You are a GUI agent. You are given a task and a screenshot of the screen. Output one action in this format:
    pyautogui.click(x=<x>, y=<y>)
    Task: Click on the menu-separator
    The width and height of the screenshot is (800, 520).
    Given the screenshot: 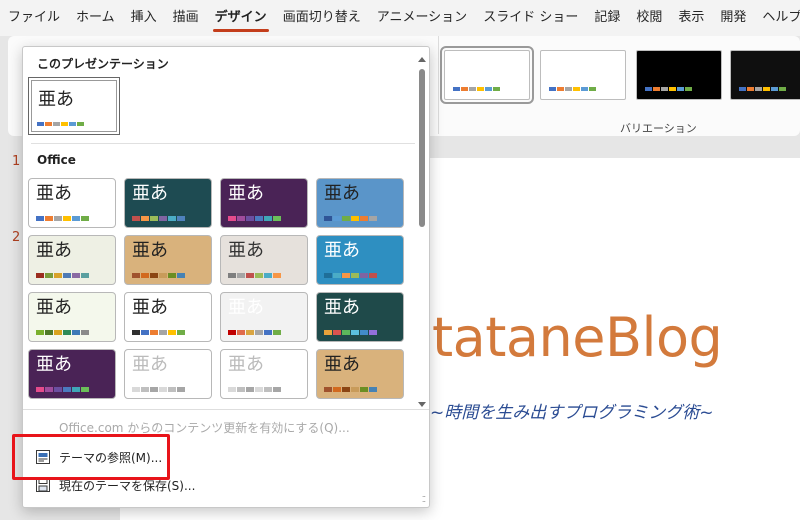 What is the action you would take?
    pyautogui.click(x=226, y=409)
    